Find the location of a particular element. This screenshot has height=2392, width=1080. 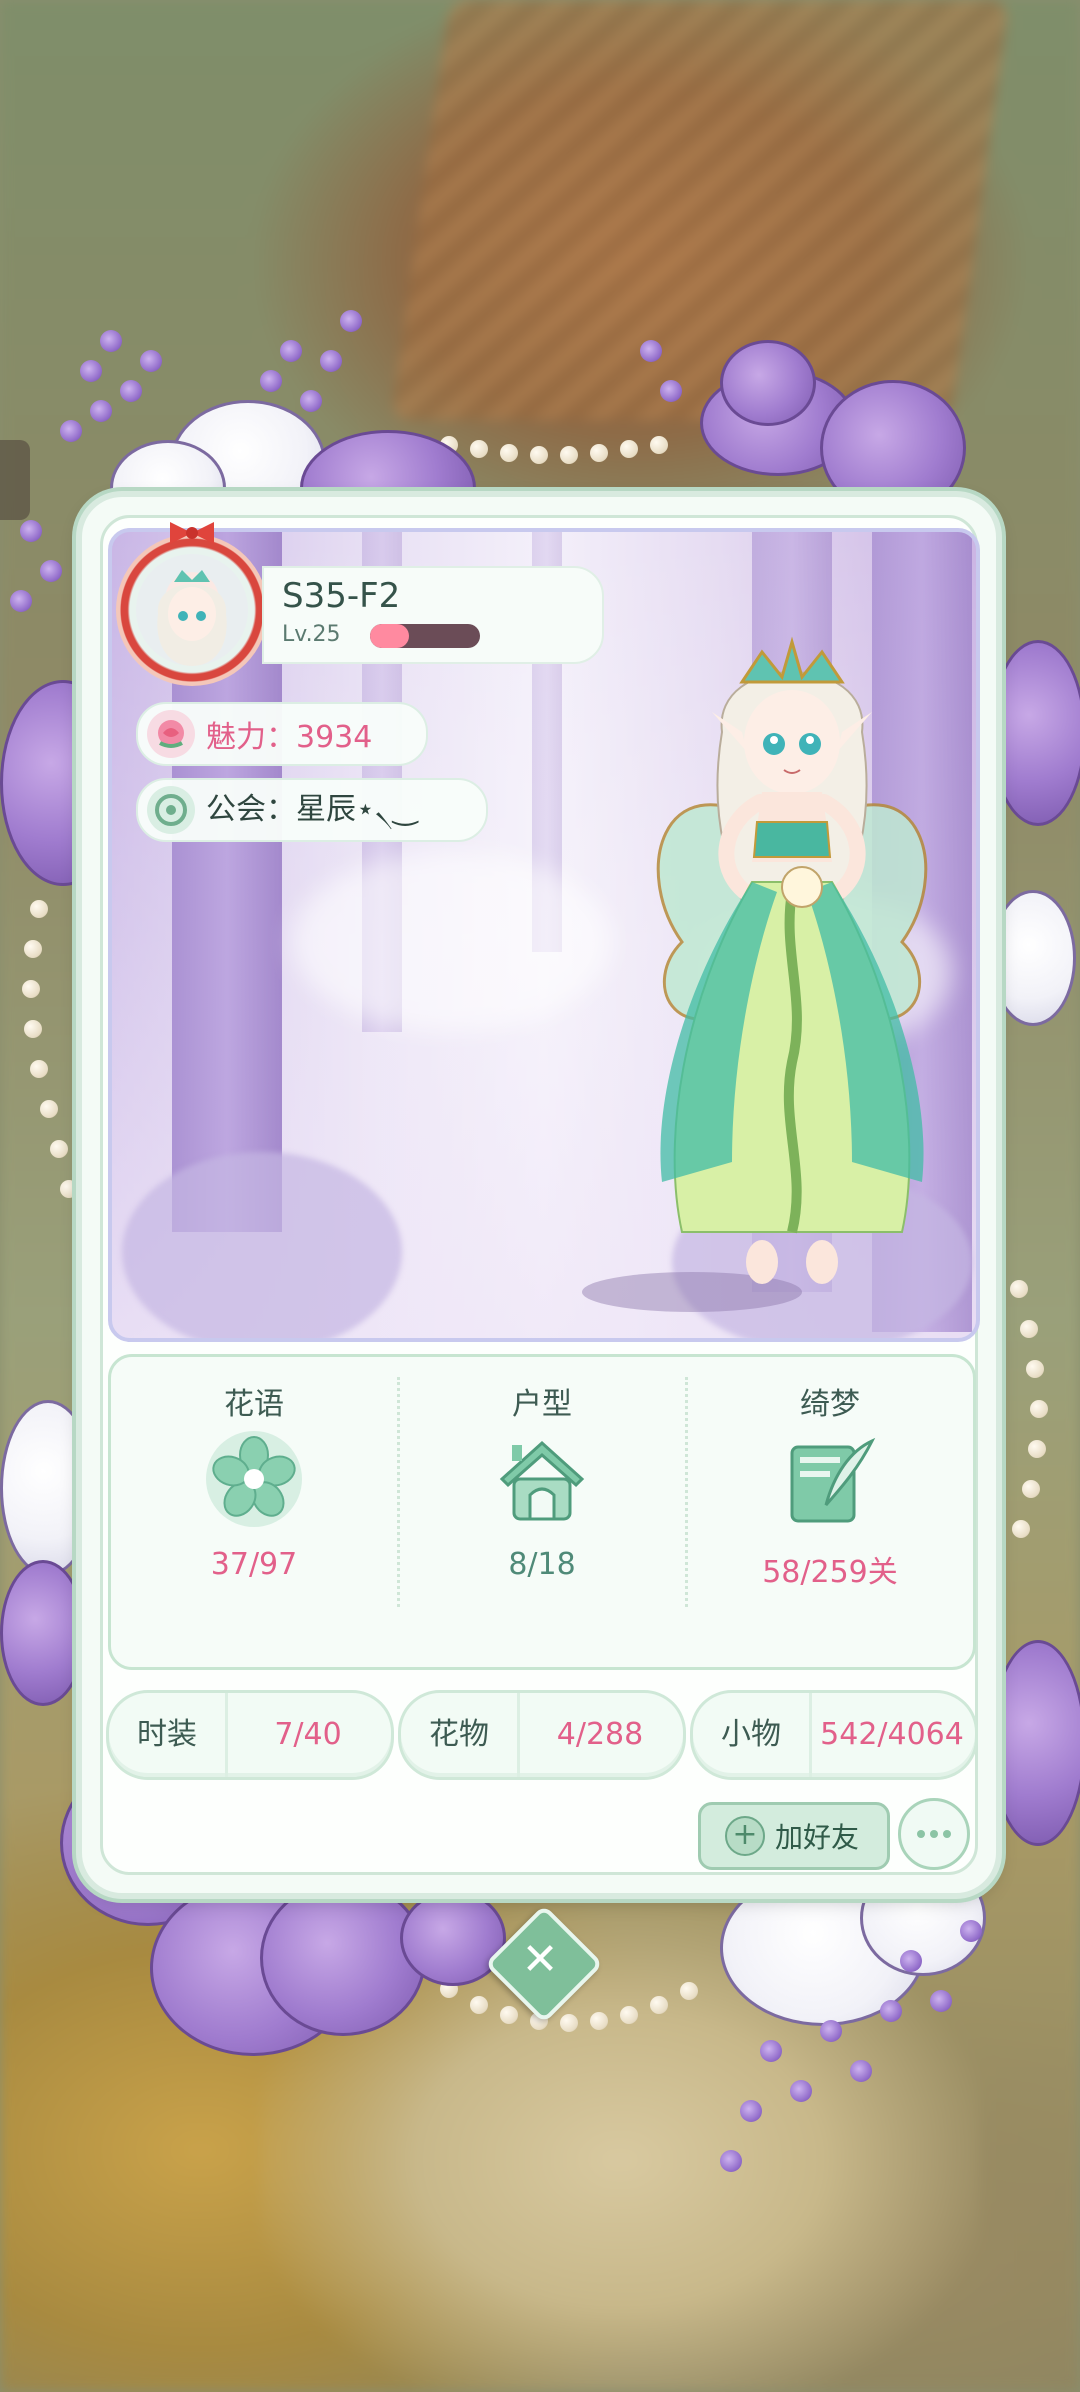

guild-name: 公会：星辰⋆৲‿ is located at coordinates (312, 809).